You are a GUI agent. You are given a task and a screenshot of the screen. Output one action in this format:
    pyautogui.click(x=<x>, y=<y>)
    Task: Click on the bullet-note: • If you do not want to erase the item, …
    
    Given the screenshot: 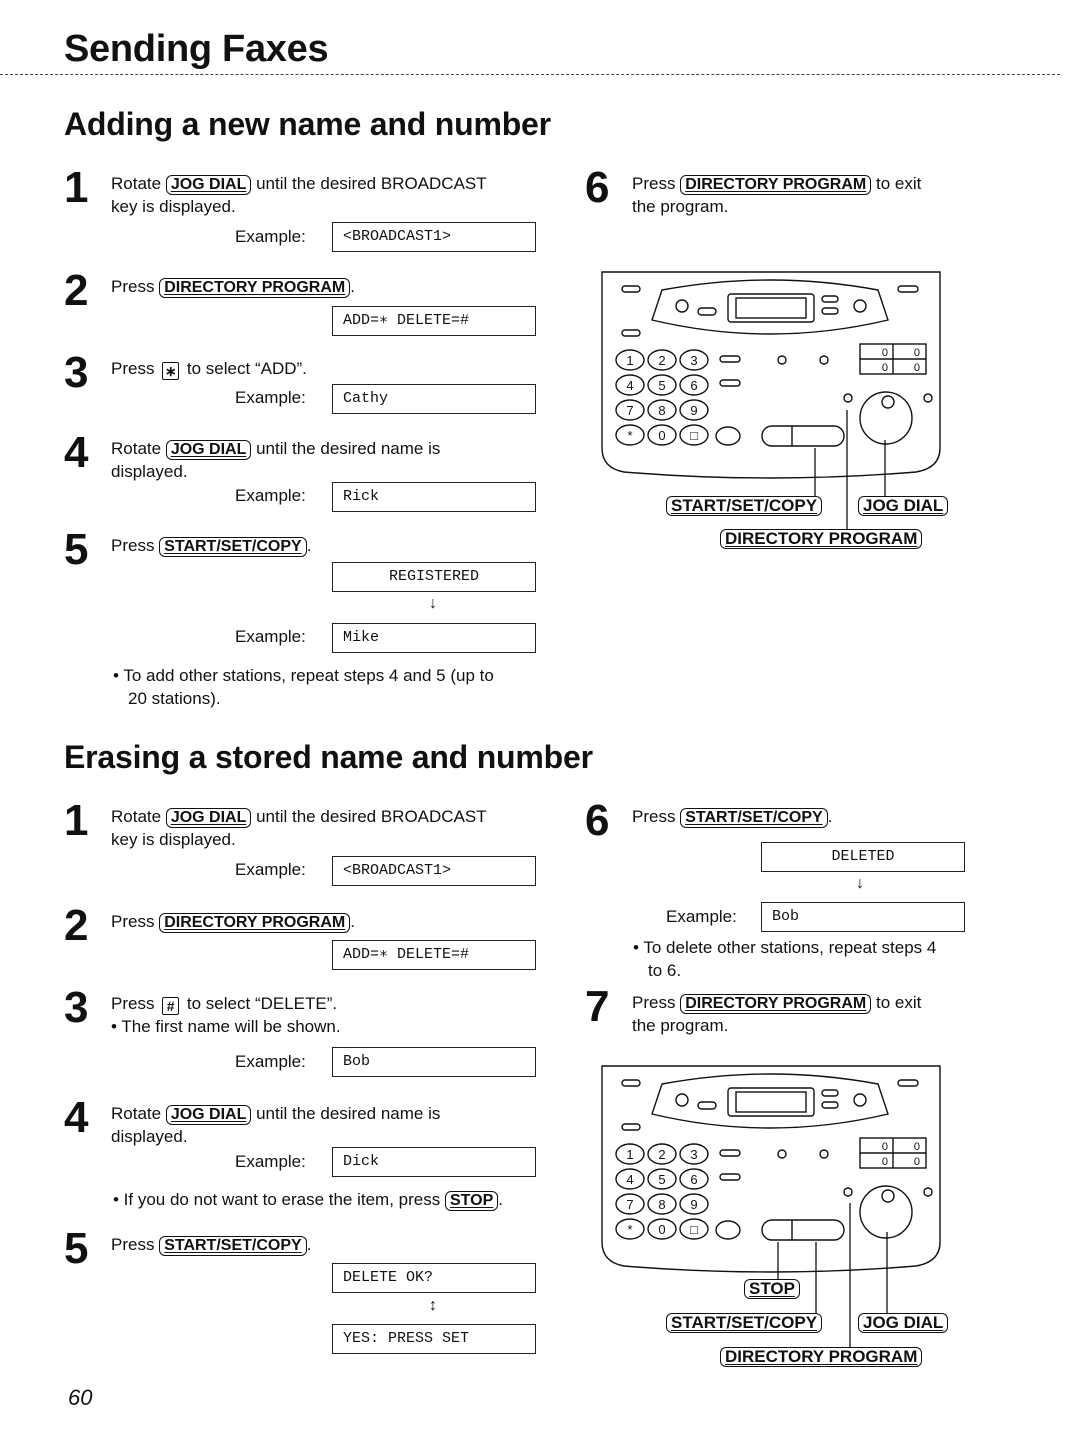 What is the action you would take?
    pyautogui.click(x=308, y=1200)
    